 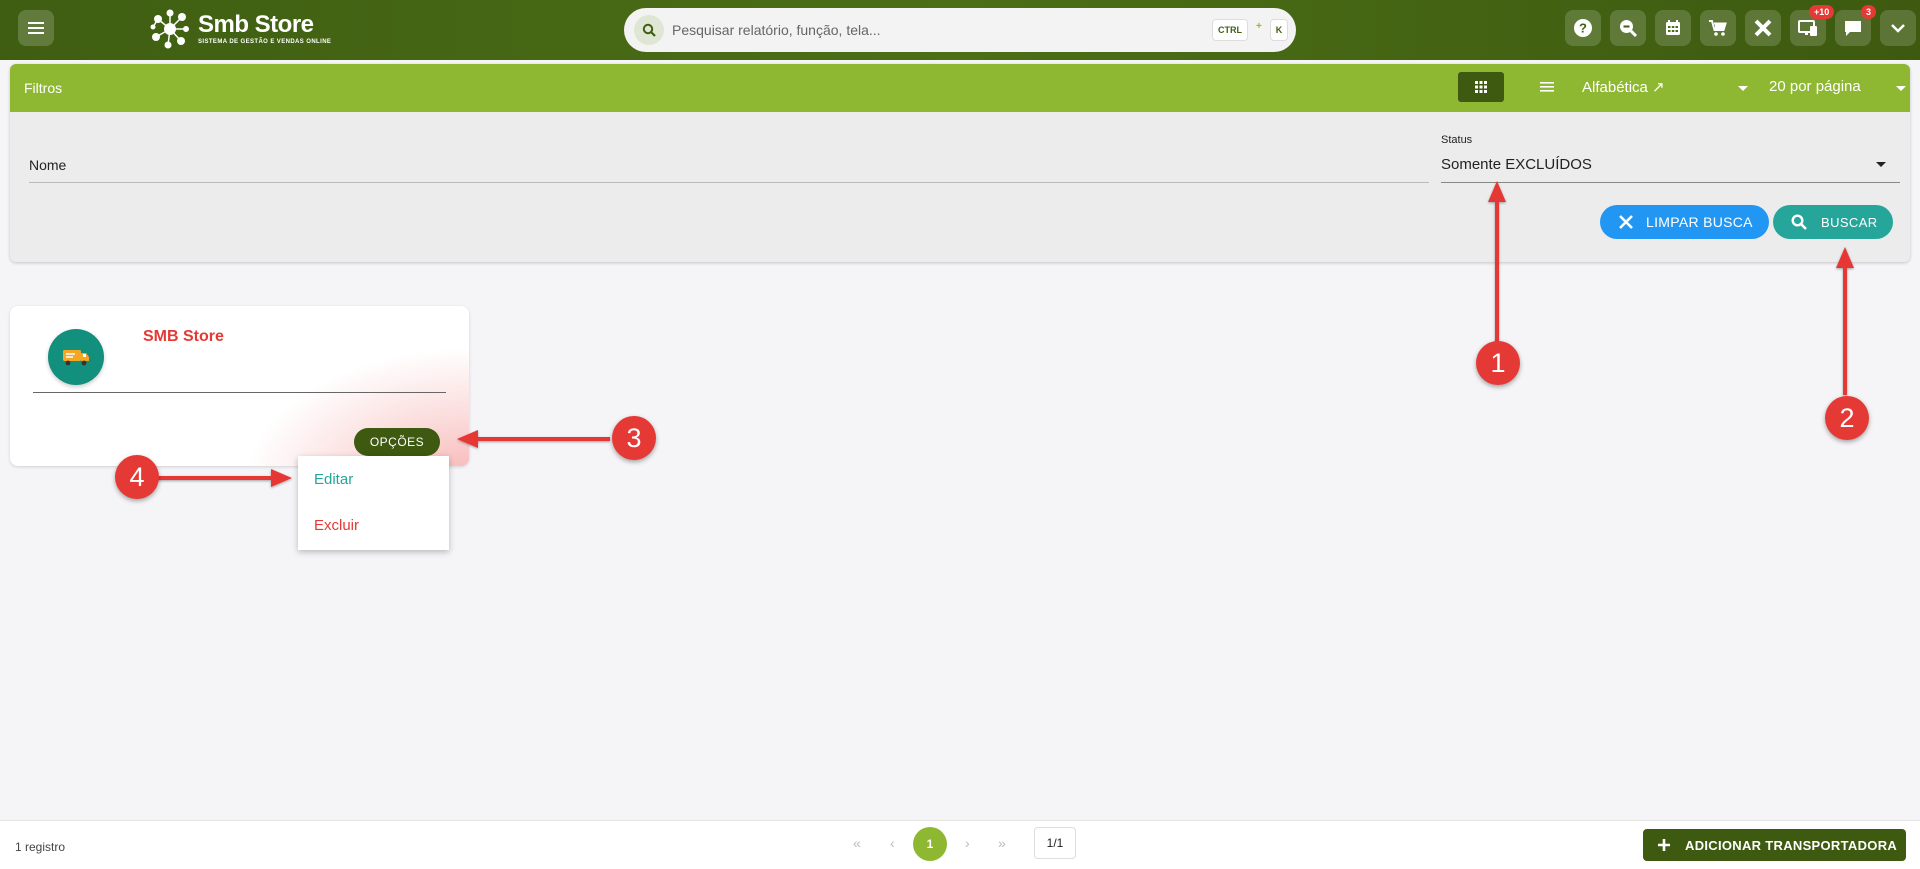 I want to click on first-page-icon: «, so click(x=857, y=843).